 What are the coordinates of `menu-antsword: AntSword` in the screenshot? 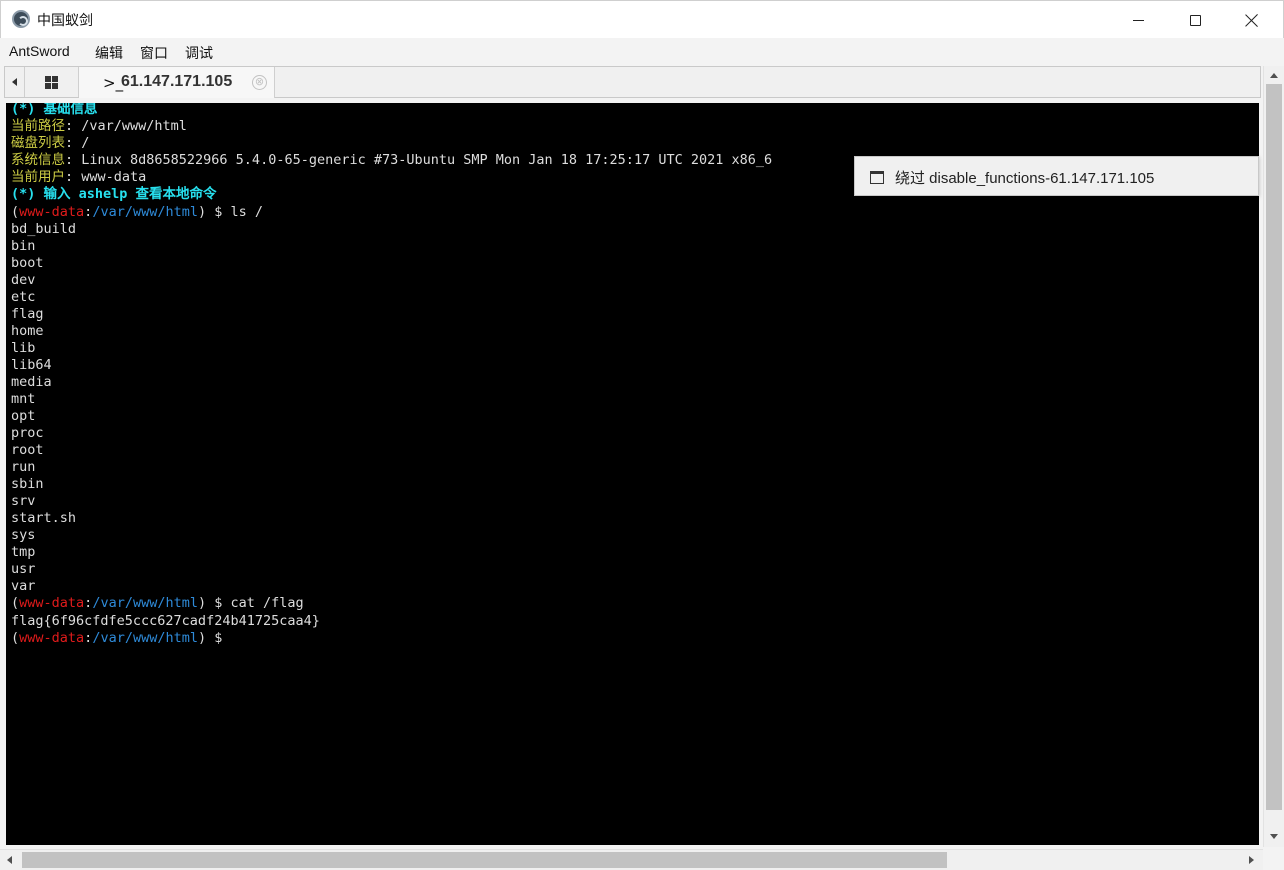 It's located at (39, 51).